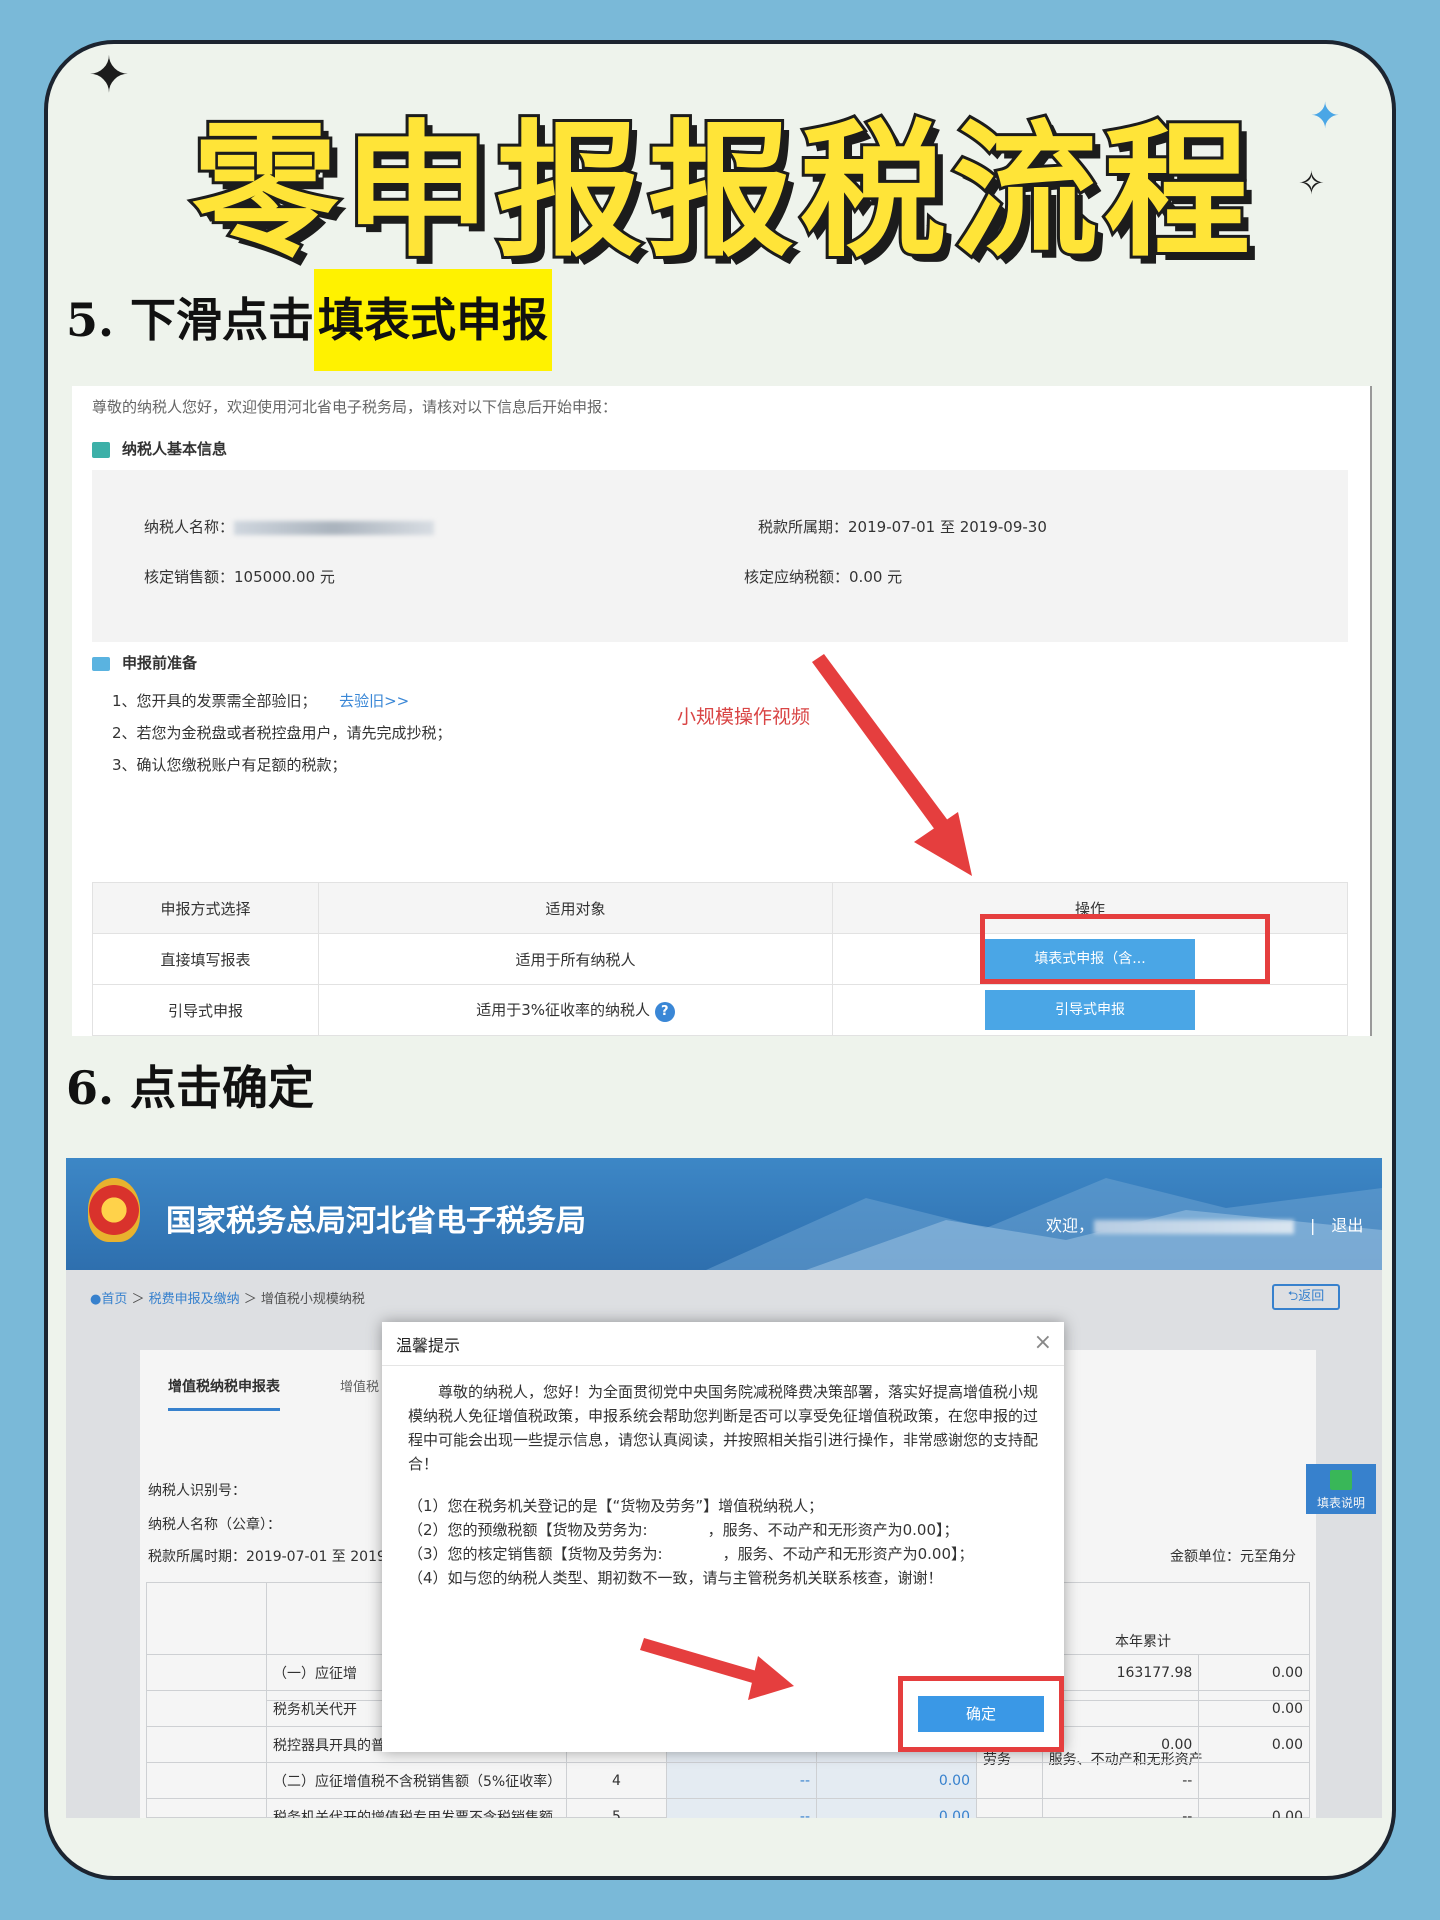 This screenshot has width=1440, height=1920. What do you see at coordinates (675, 1578) in the screenshot?
I see `dialog-item: （4）如与您的纳税人类型、期初数不一致，请与主管税务机关联系核查，谢谢！` at bounding box center [675, 1578].